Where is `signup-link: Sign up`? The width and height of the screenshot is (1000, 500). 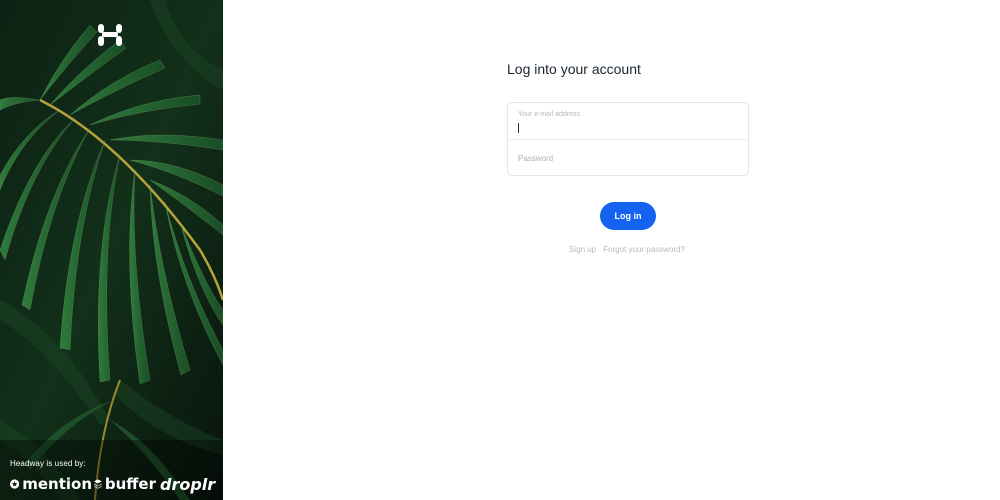
signup-link: Sign up is located at coordinates (582, 249).